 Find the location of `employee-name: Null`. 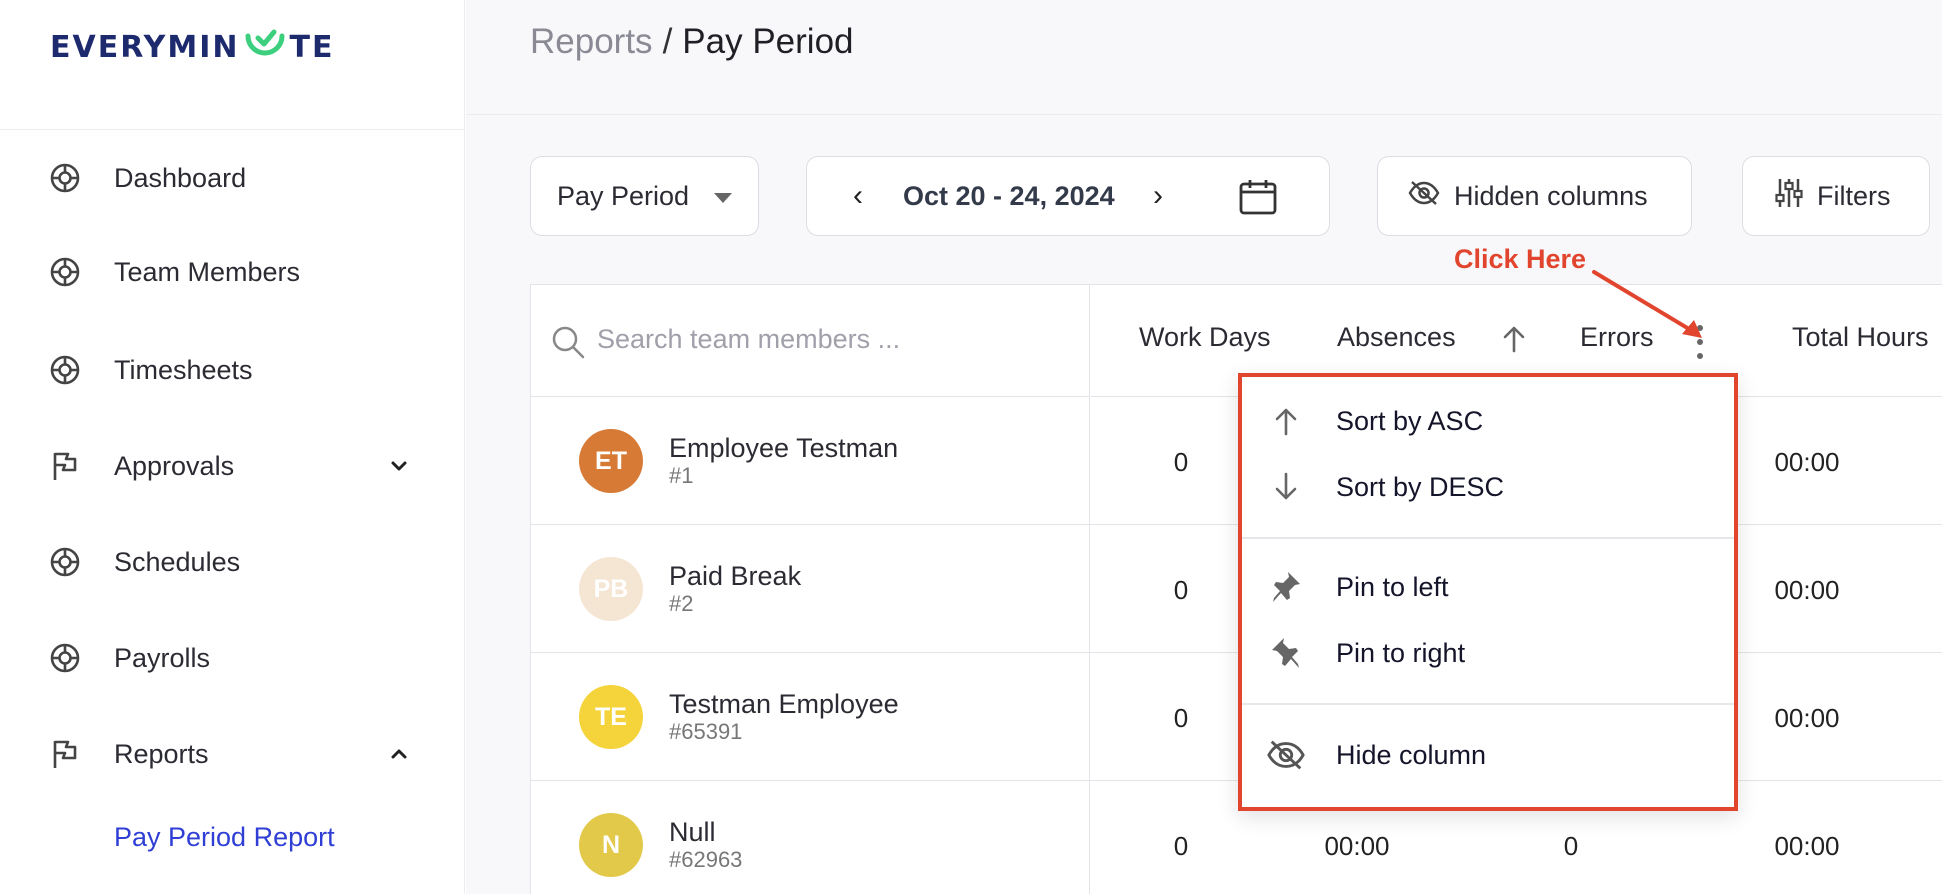

employee-name: Null is located at coordinates (692, 832).